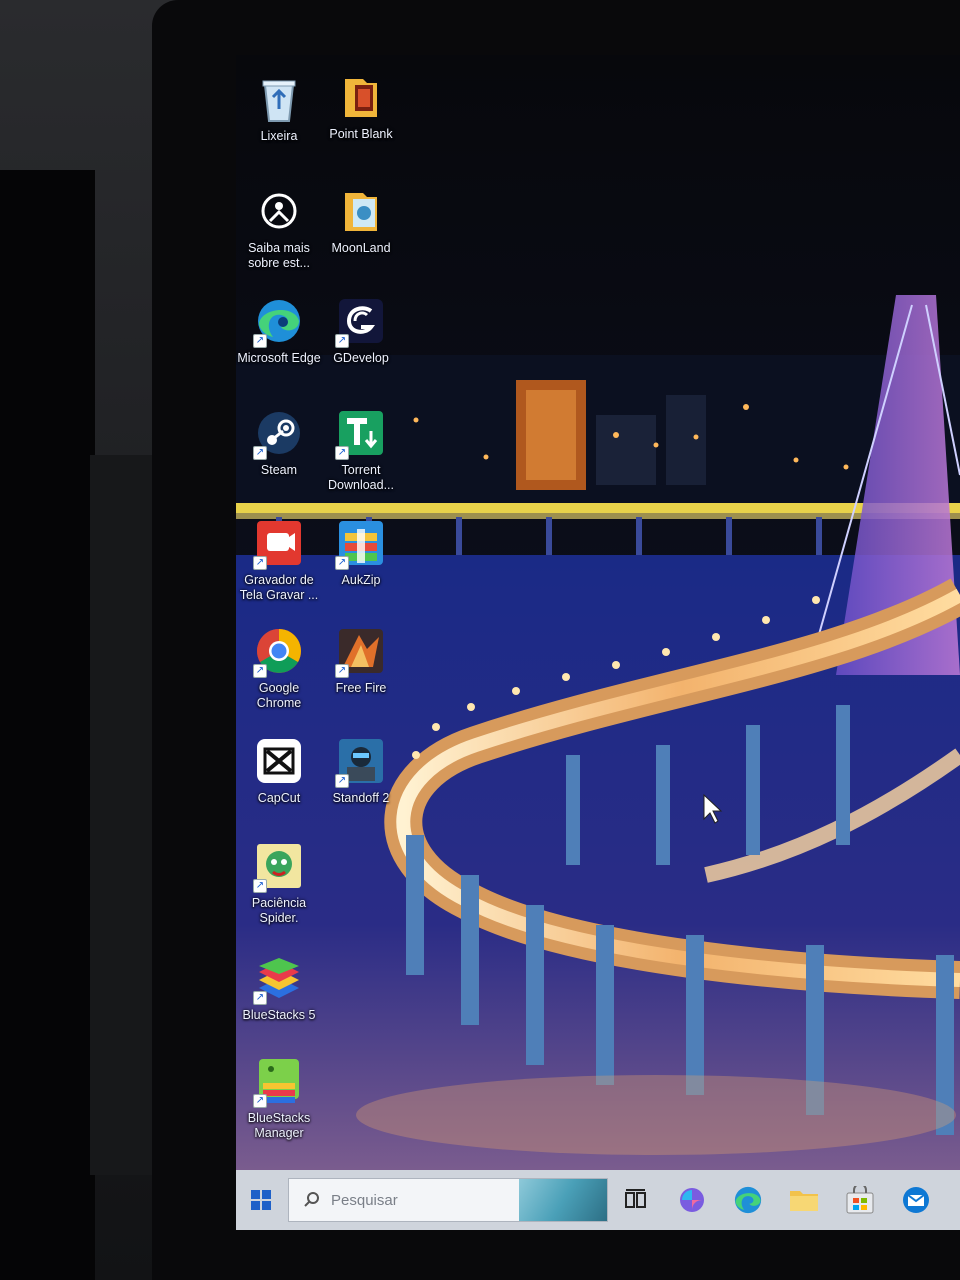  I want to click on edge-icon, so click(748, 1200).